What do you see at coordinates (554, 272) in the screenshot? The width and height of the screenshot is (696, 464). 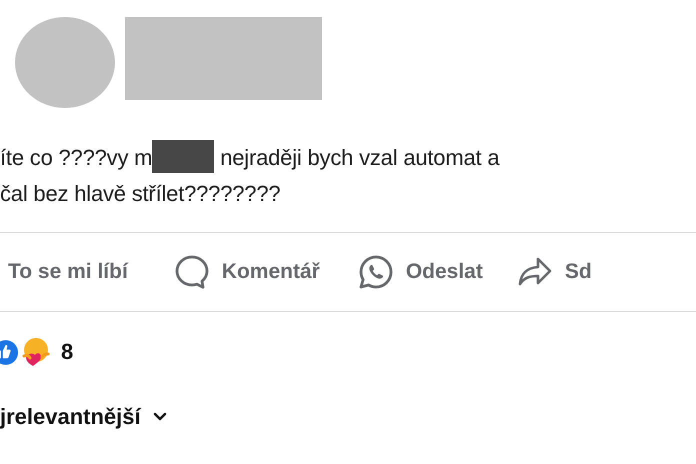 I see `action-button: Sd` at bounding box center [554, 272].